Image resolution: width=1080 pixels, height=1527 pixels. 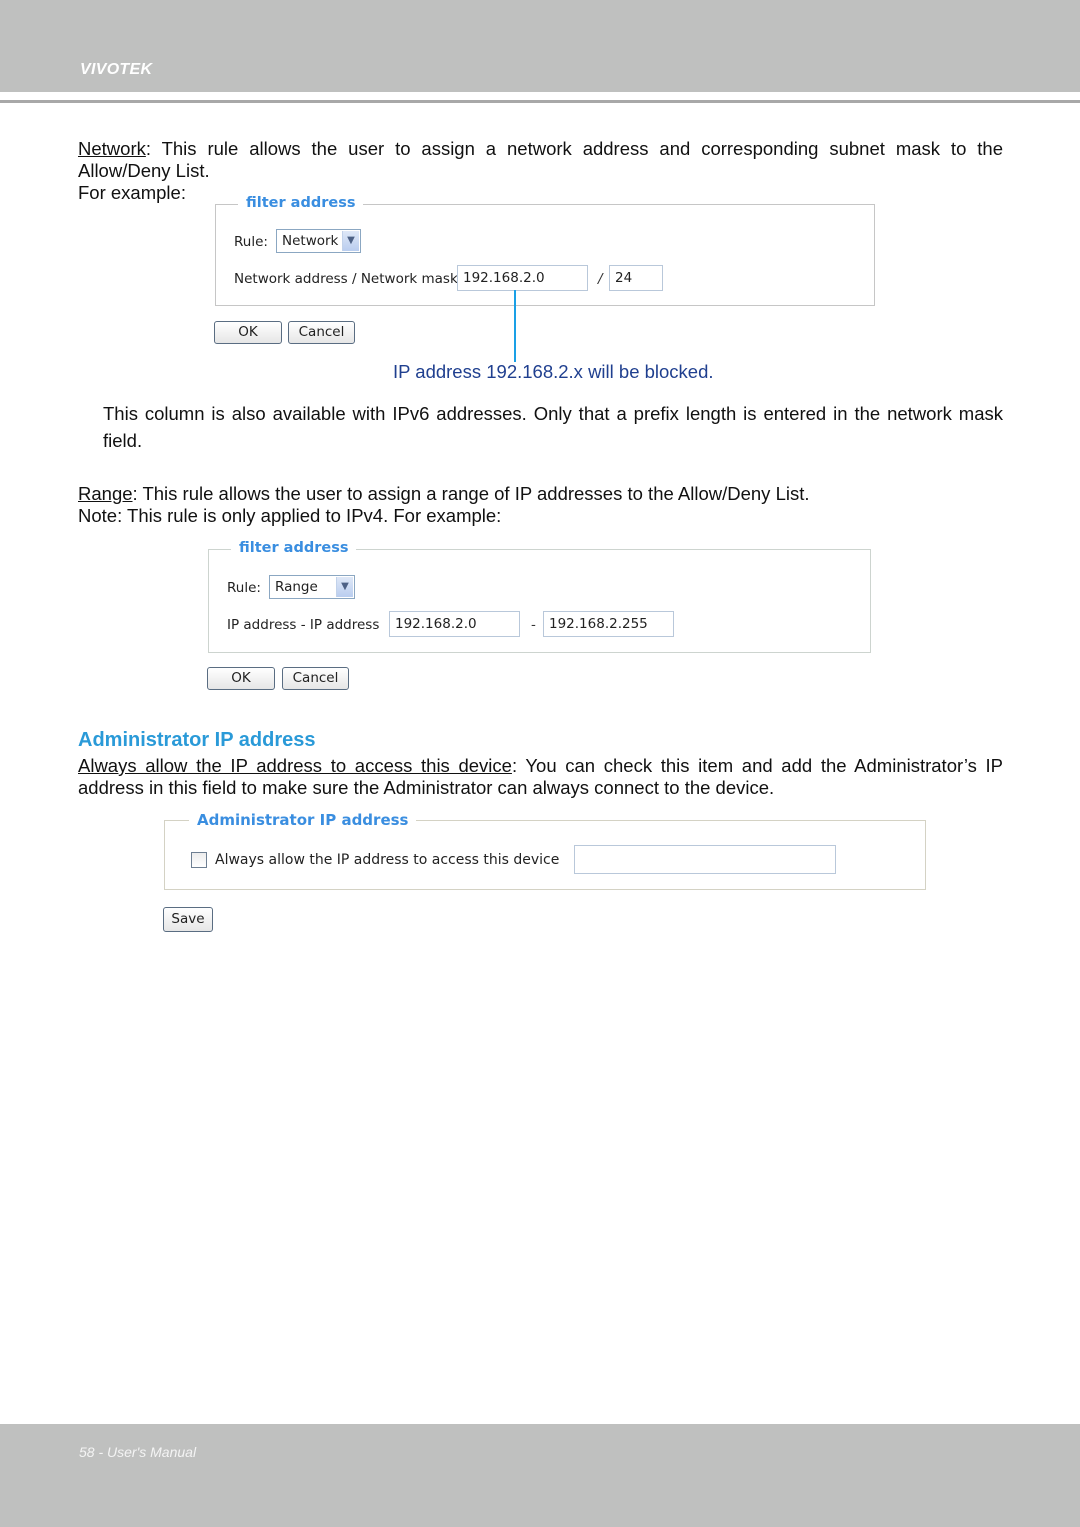 What do you see at coordinates (138, 1452) in the screenshot?
I see `page-number: 58 - User's Manual` at bounding box center [138, 1452].